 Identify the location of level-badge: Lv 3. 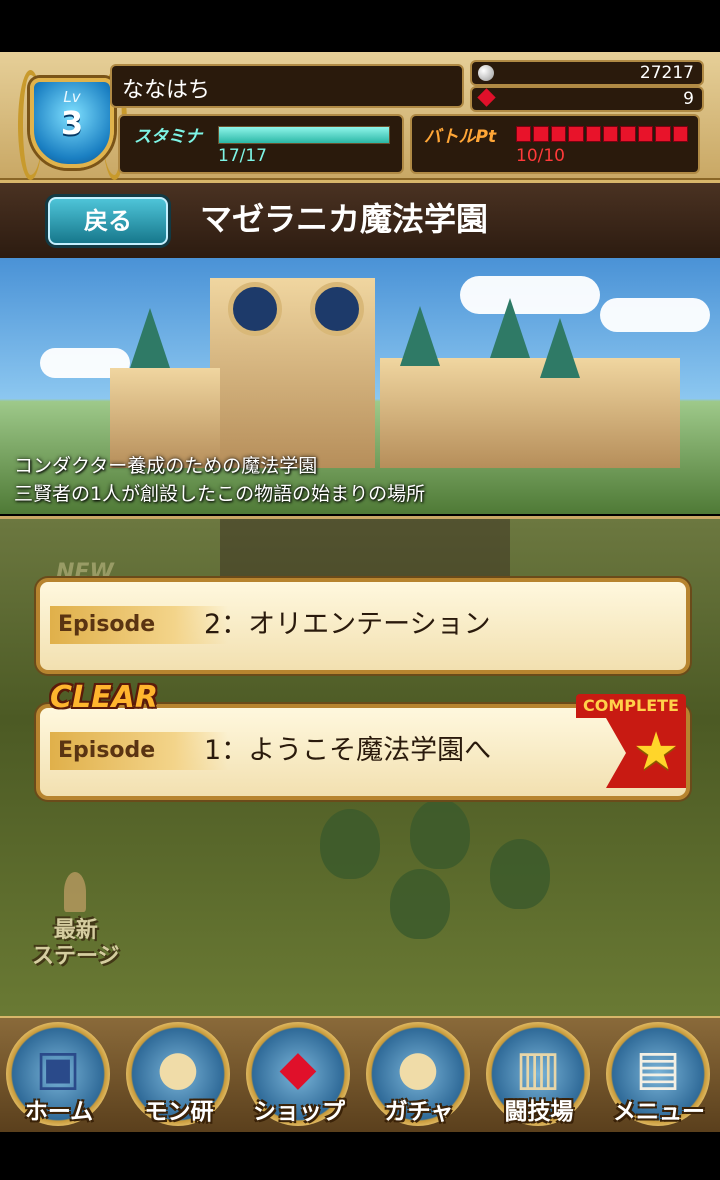
(72, 123).